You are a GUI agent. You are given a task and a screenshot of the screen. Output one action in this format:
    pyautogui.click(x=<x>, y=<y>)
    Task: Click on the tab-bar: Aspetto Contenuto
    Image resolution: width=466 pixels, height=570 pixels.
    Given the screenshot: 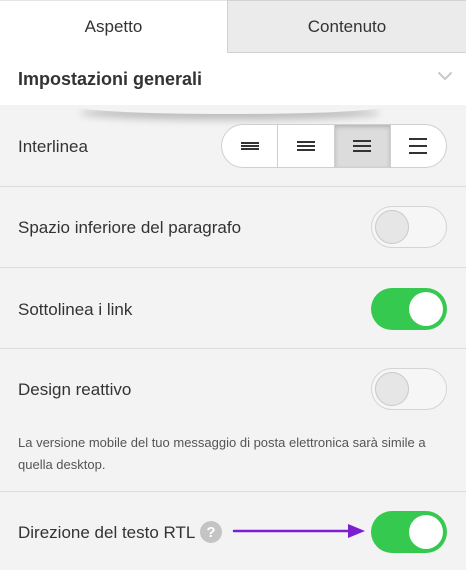 What is the action you would take?
    pyautogui.click(x=233, y=26)
    